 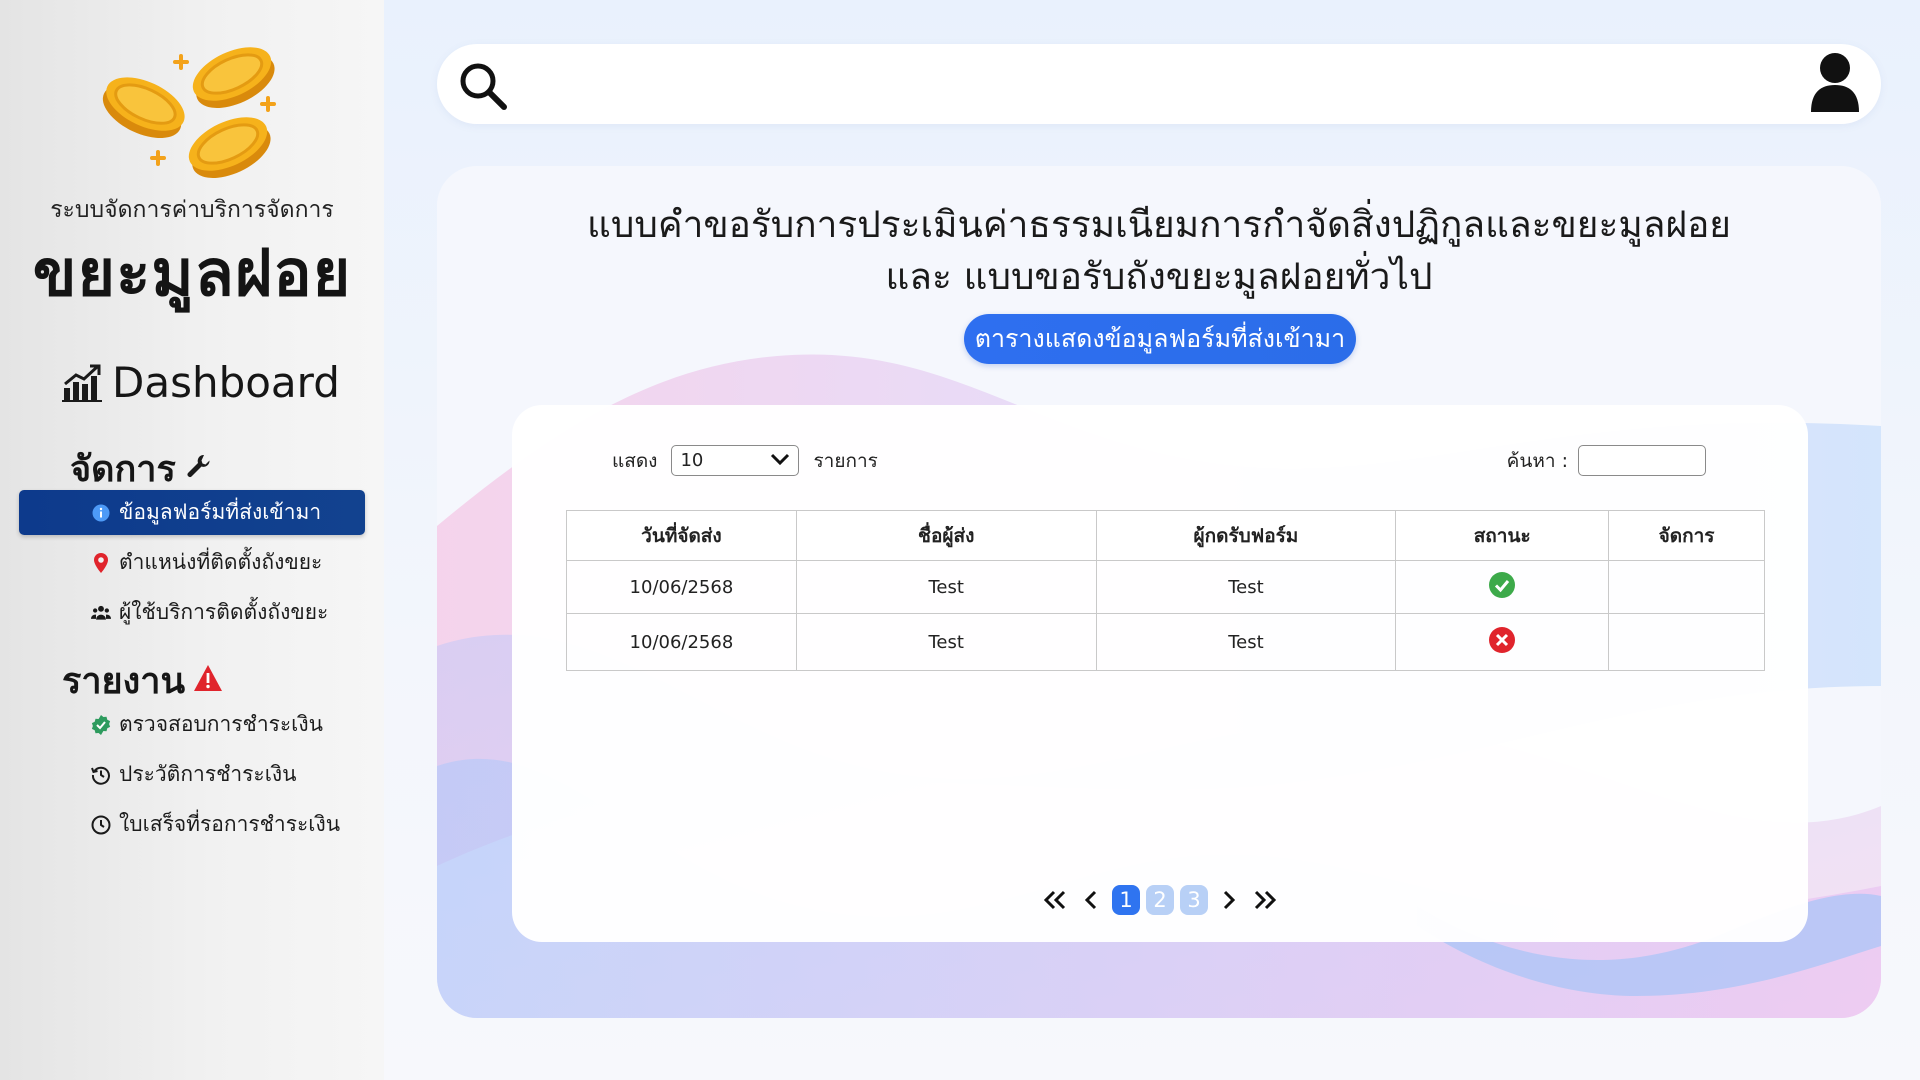 I want to click on sidebar-item-bin-locations: ตำแหน่งที่ติดตั้งถังขยะ, so click(x=192, y=562).